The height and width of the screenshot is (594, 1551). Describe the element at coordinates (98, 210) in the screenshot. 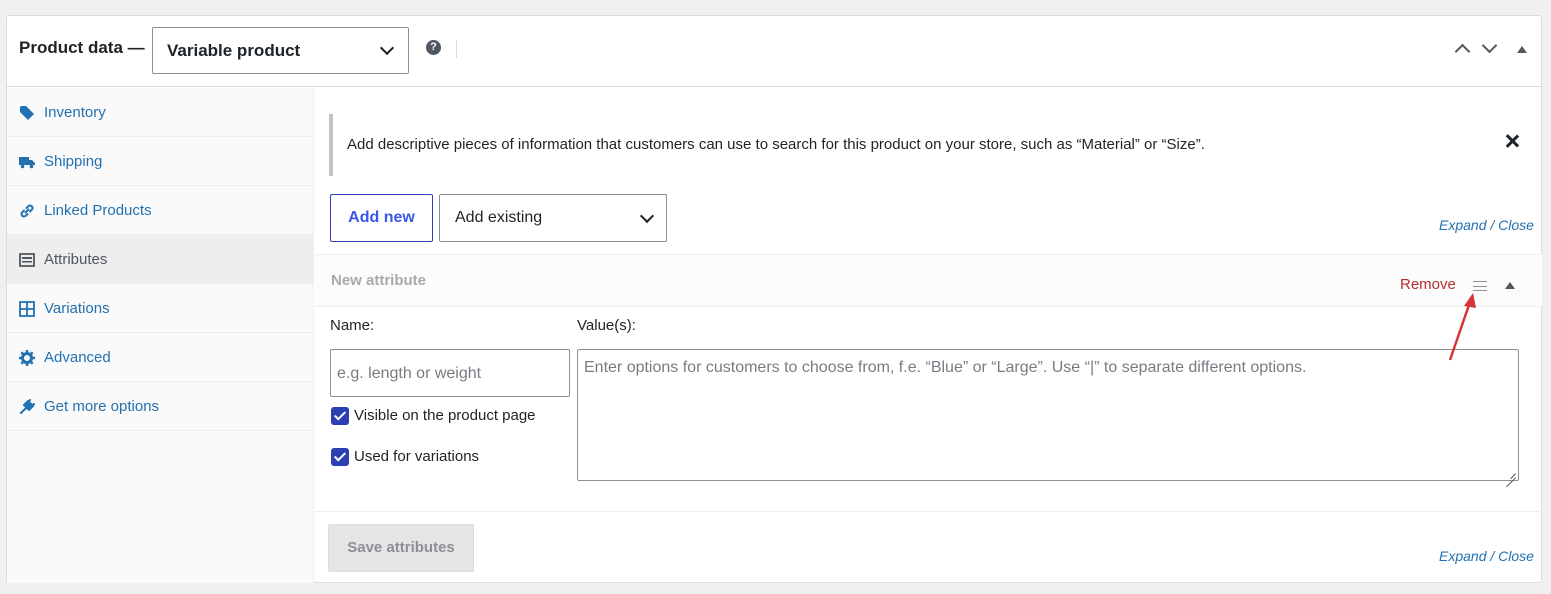

I see `sidebar-item-label: Linked Products` at that location.